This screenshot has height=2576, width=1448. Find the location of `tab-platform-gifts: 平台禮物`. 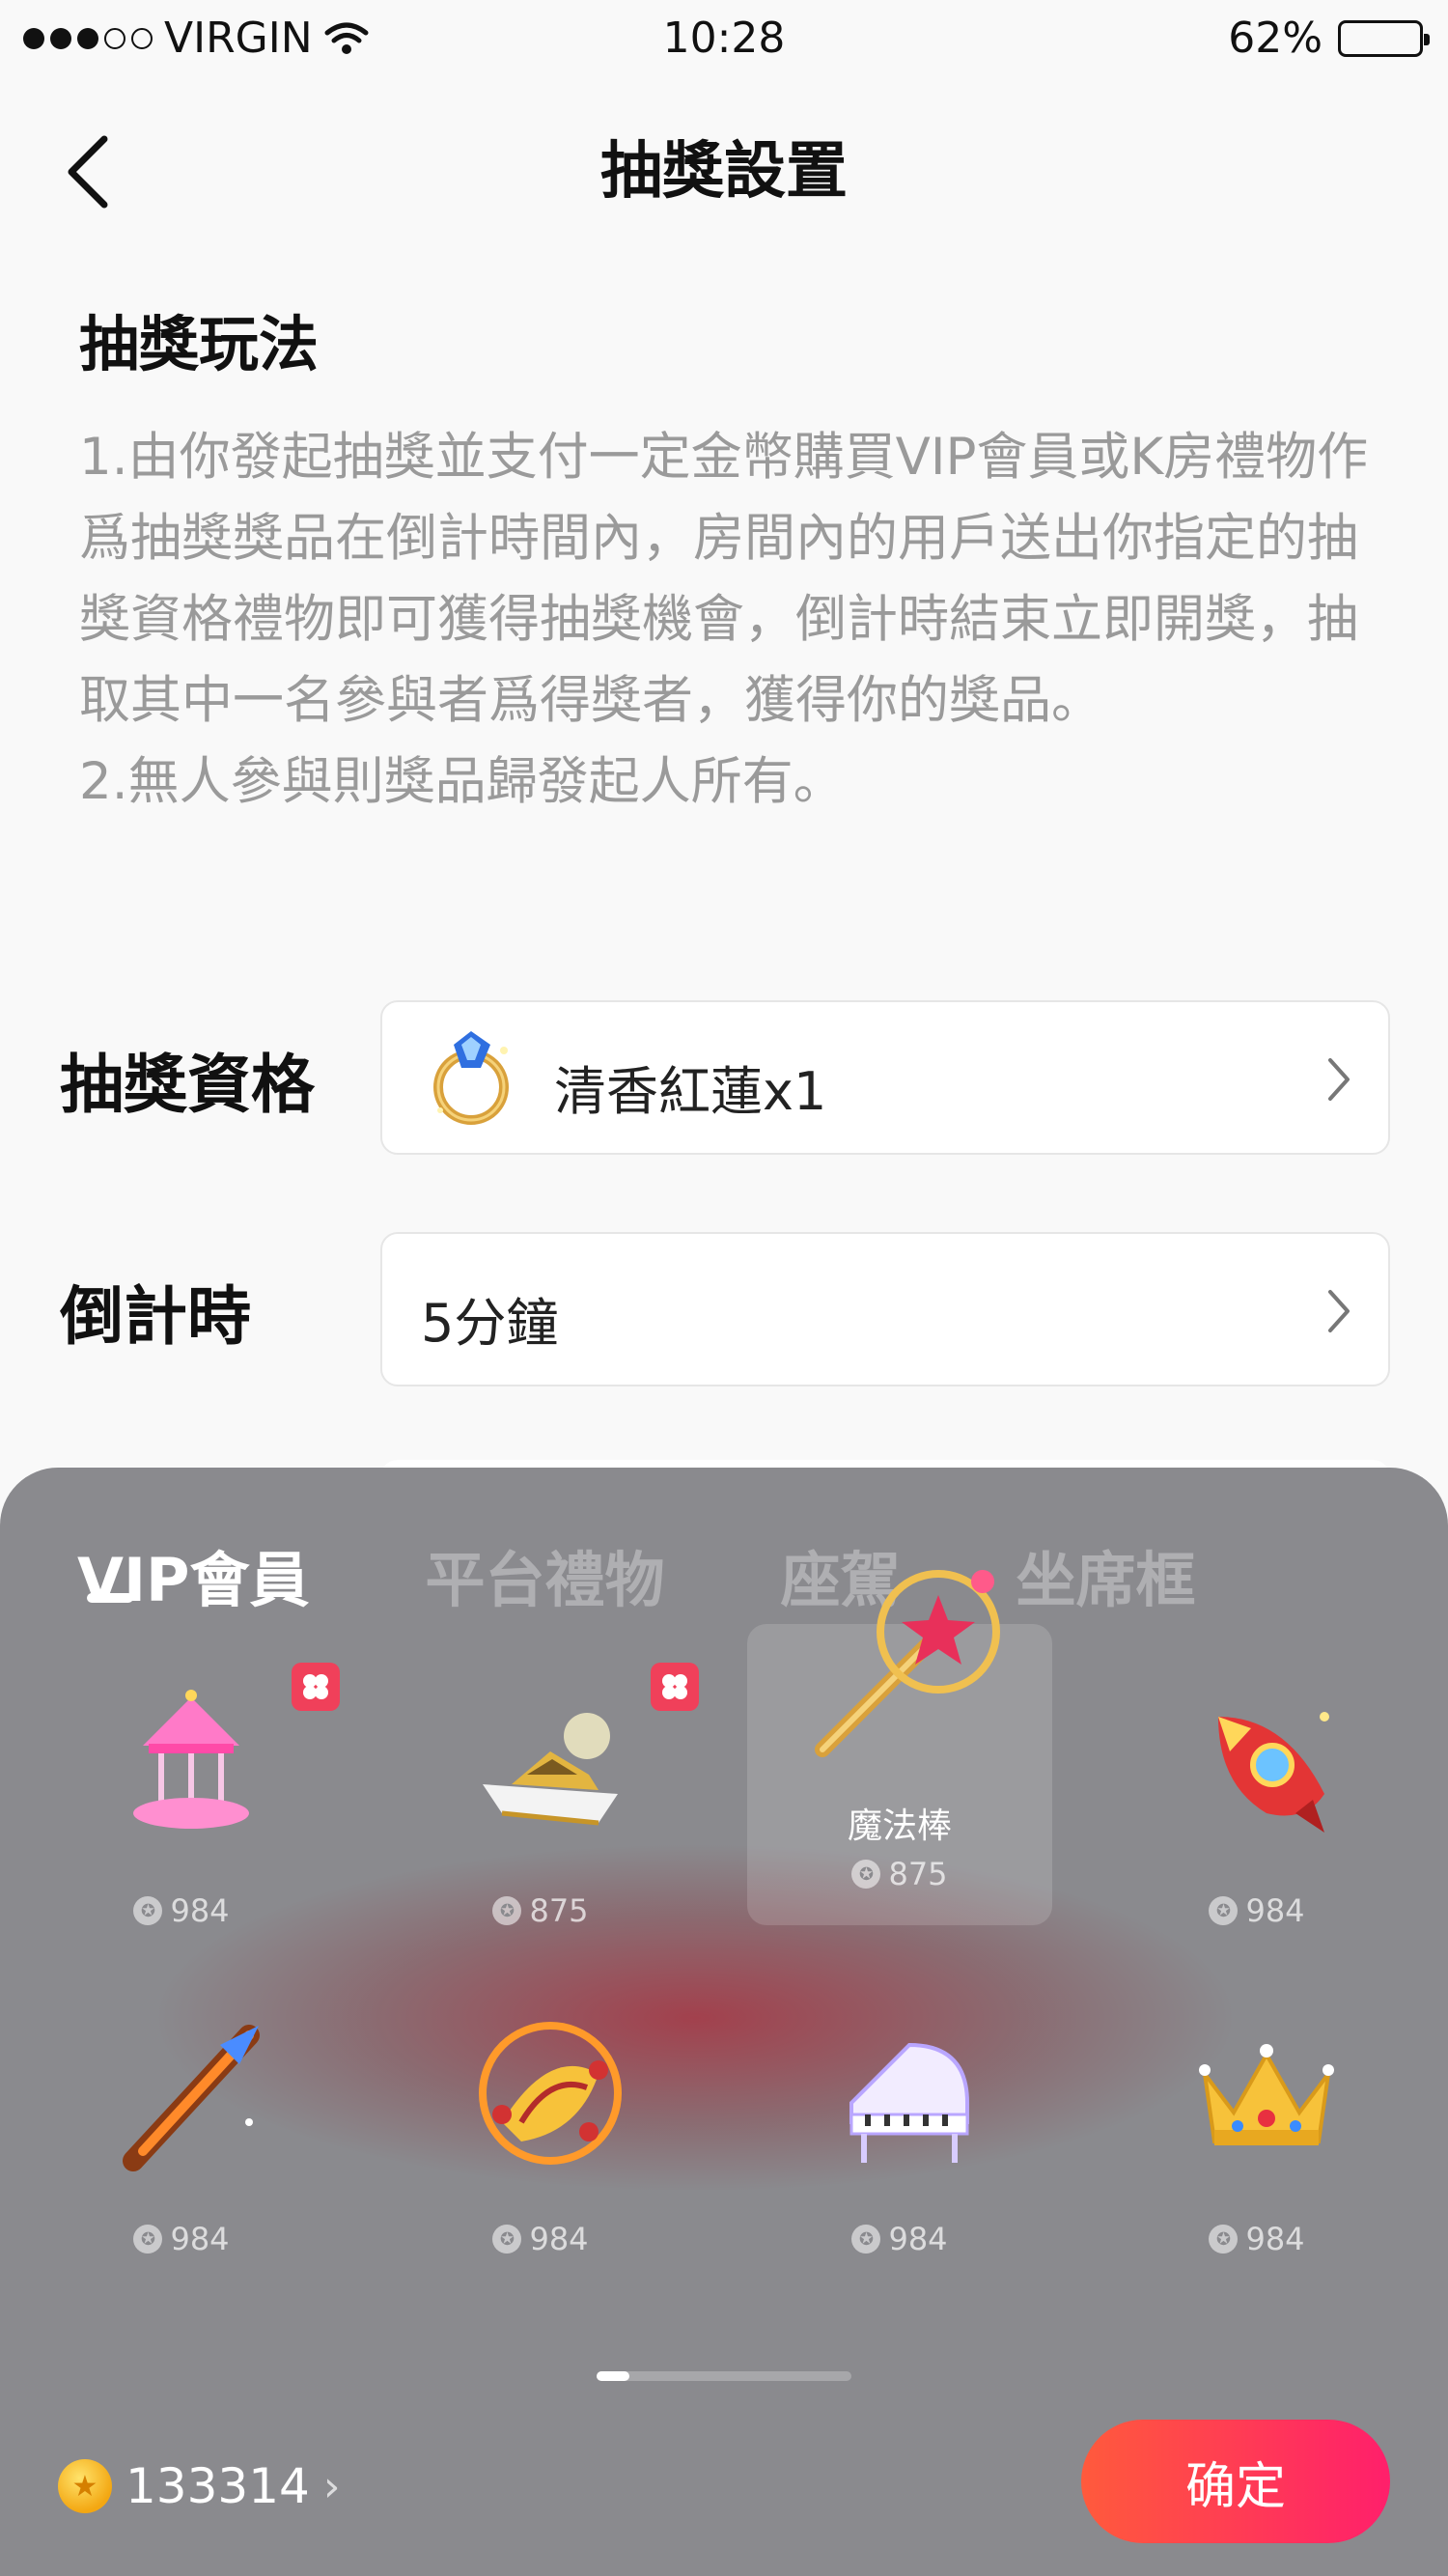

tab-platform-gifts: 平台禮物 is located at coordinates (545, 1575).